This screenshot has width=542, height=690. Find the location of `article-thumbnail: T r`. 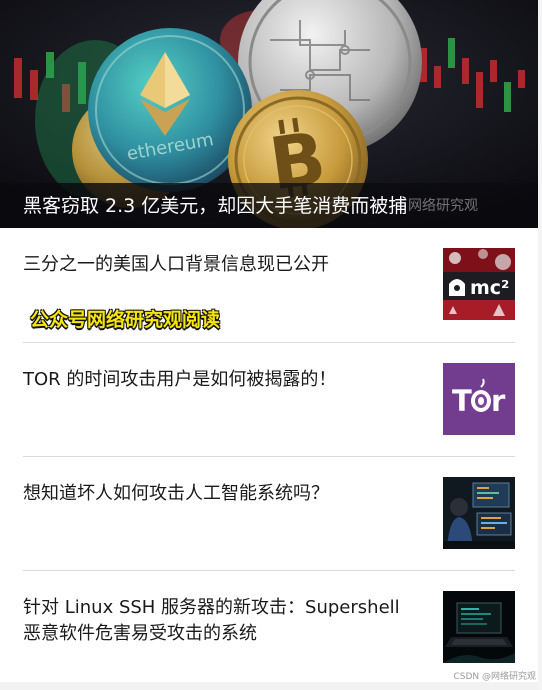

article-thumbnail: T r is located at coordinates (479, 399).